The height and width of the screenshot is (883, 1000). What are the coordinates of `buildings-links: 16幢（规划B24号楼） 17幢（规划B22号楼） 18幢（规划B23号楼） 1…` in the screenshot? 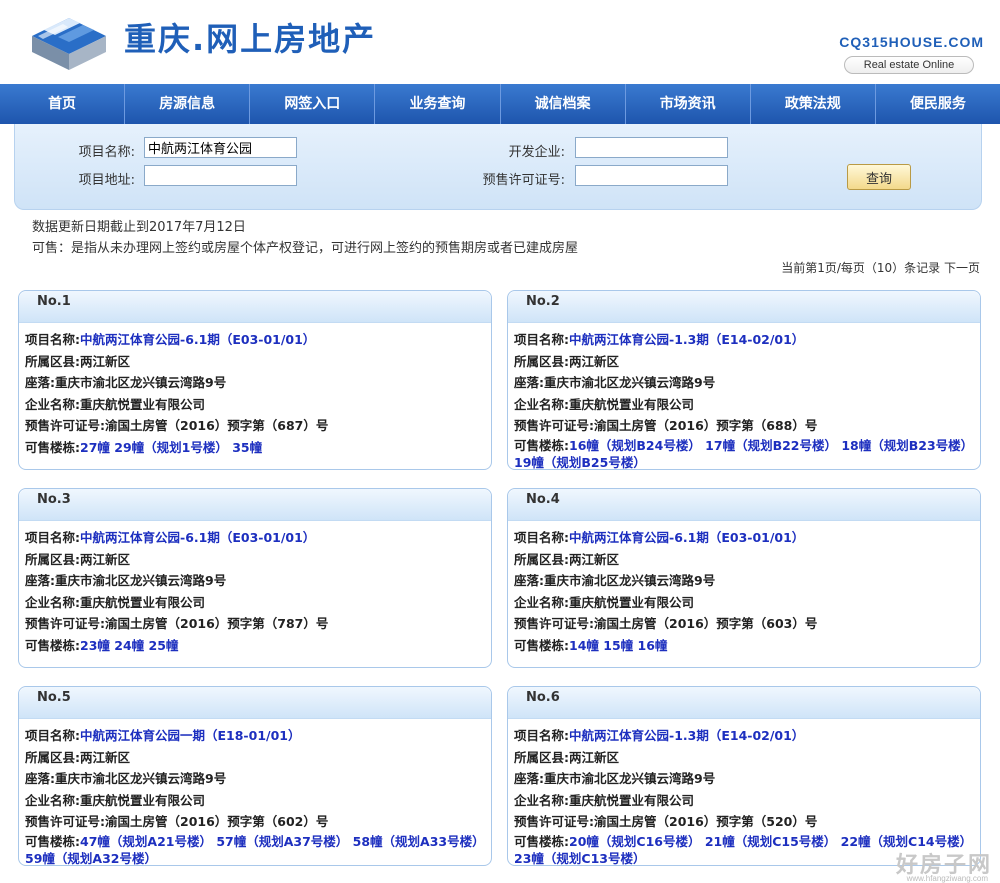 It's located at (743, 454).